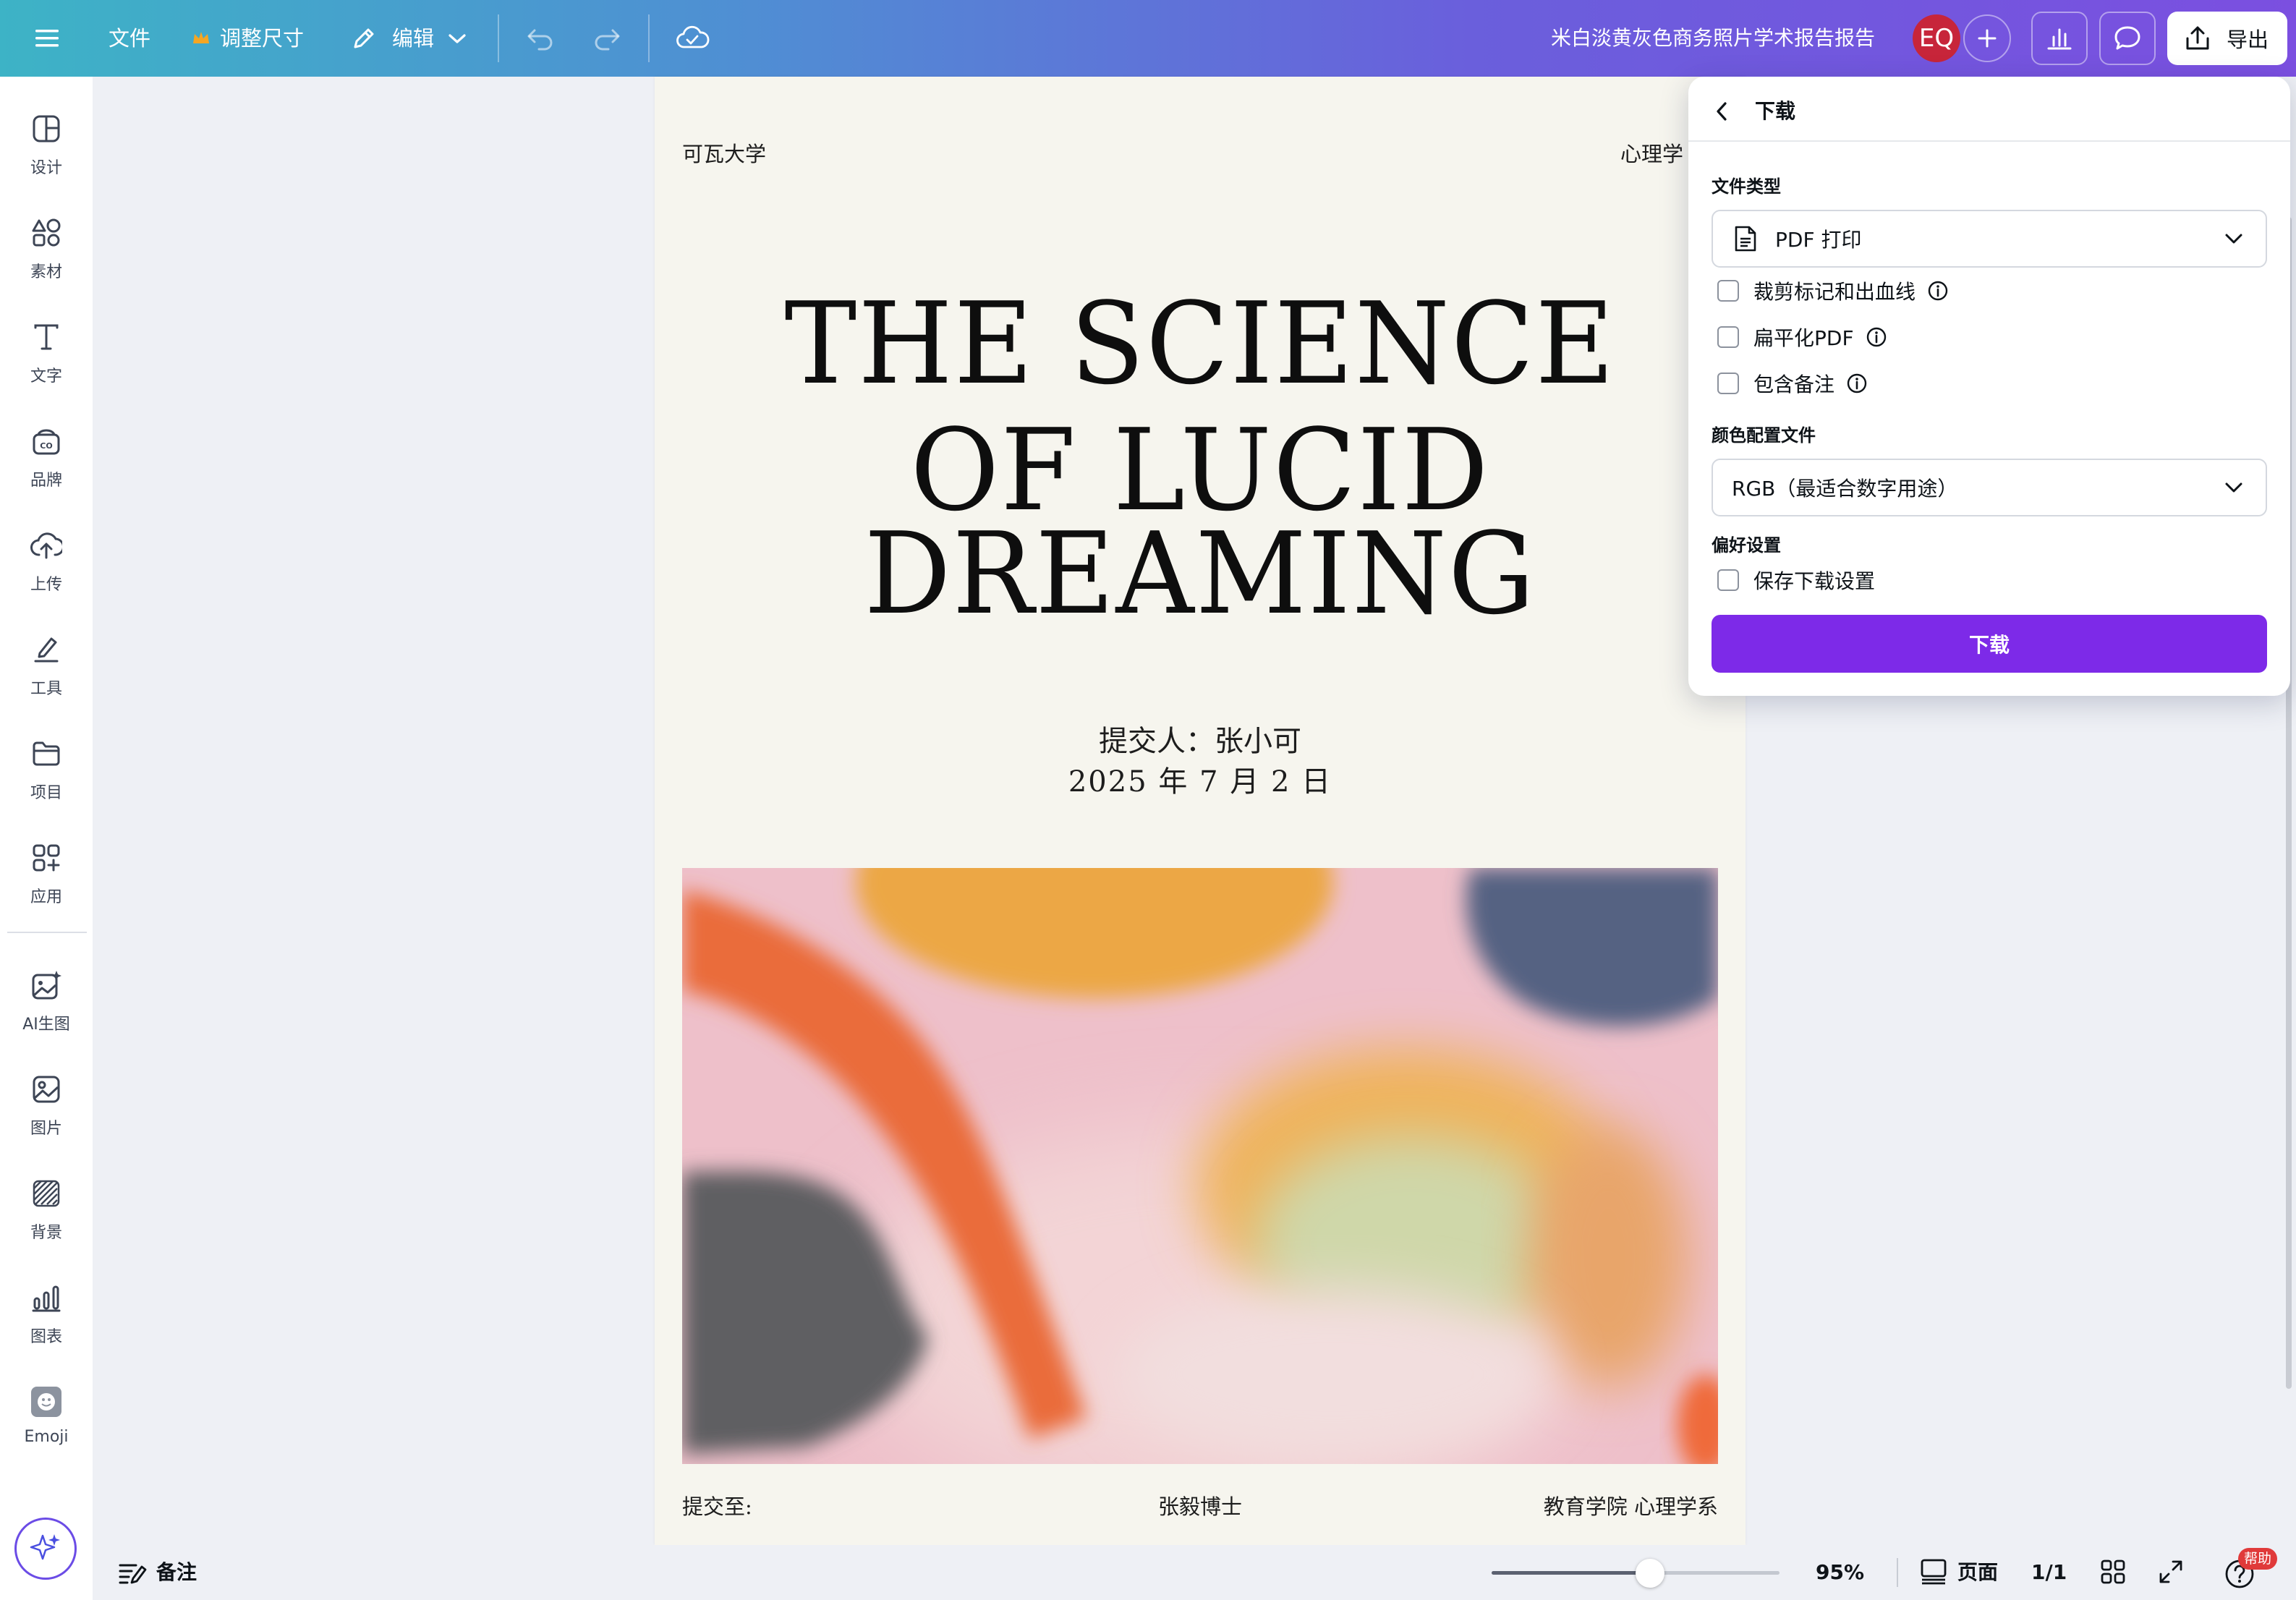 This screenshot has width=2296, height=1600. Describe the element at coordinates (1814, 581) in the screenshot. I see `save-settings-label: 保存下载设置` at that location.